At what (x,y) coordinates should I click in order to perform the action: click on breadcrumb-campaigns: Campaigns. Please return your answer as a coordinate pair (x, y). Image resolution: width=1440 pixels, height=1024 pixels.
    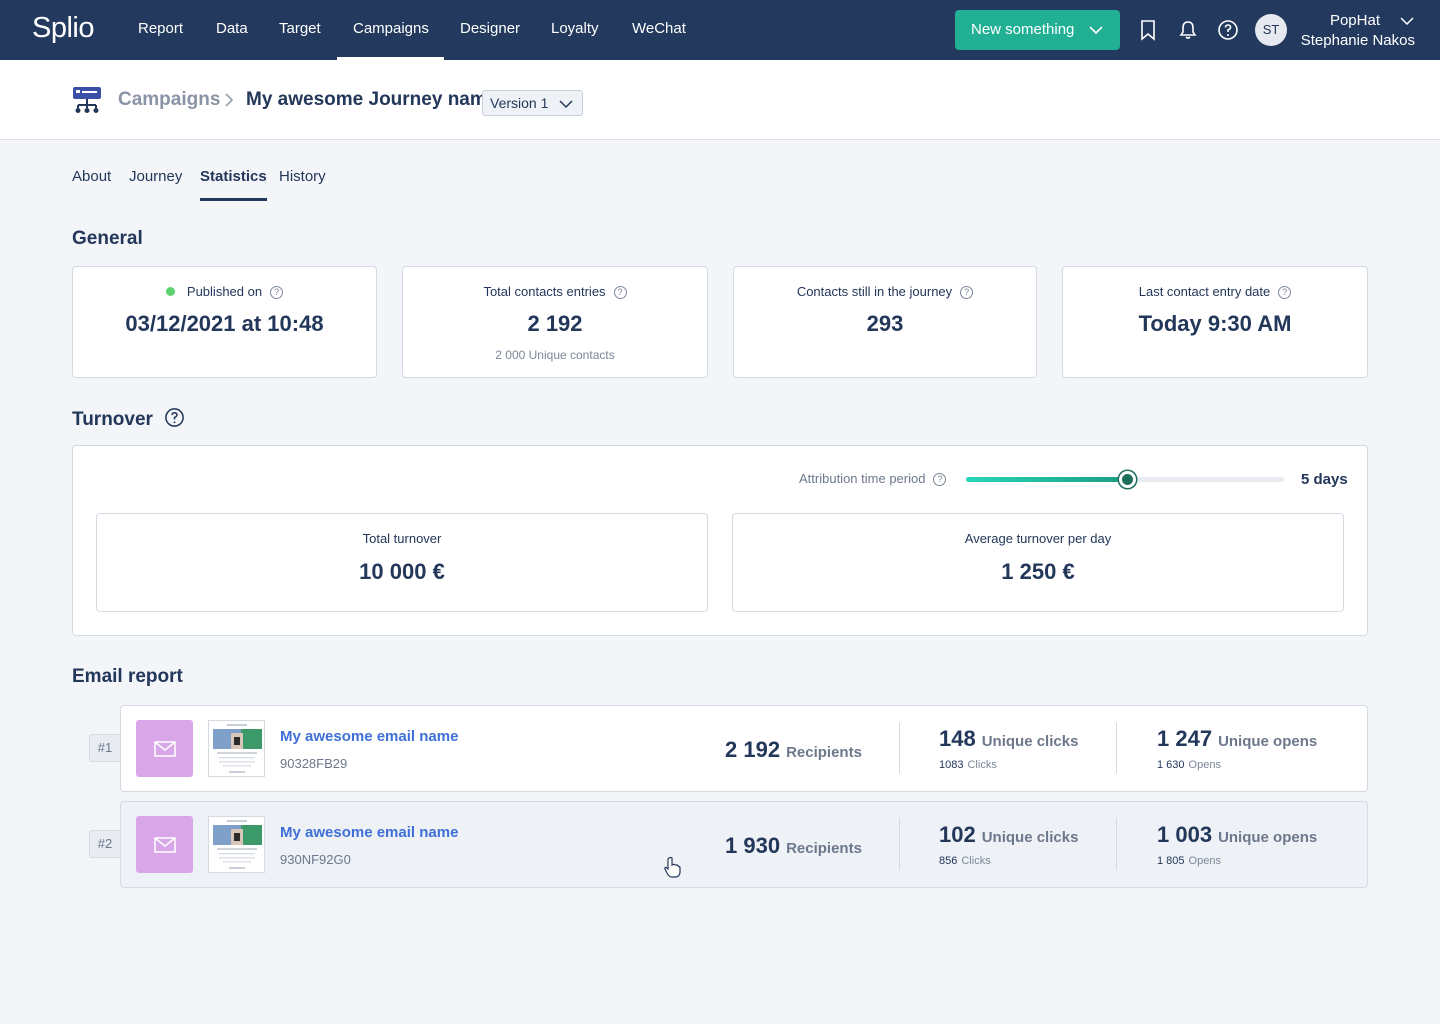
    Looking at the image, I should click on (169, 100).